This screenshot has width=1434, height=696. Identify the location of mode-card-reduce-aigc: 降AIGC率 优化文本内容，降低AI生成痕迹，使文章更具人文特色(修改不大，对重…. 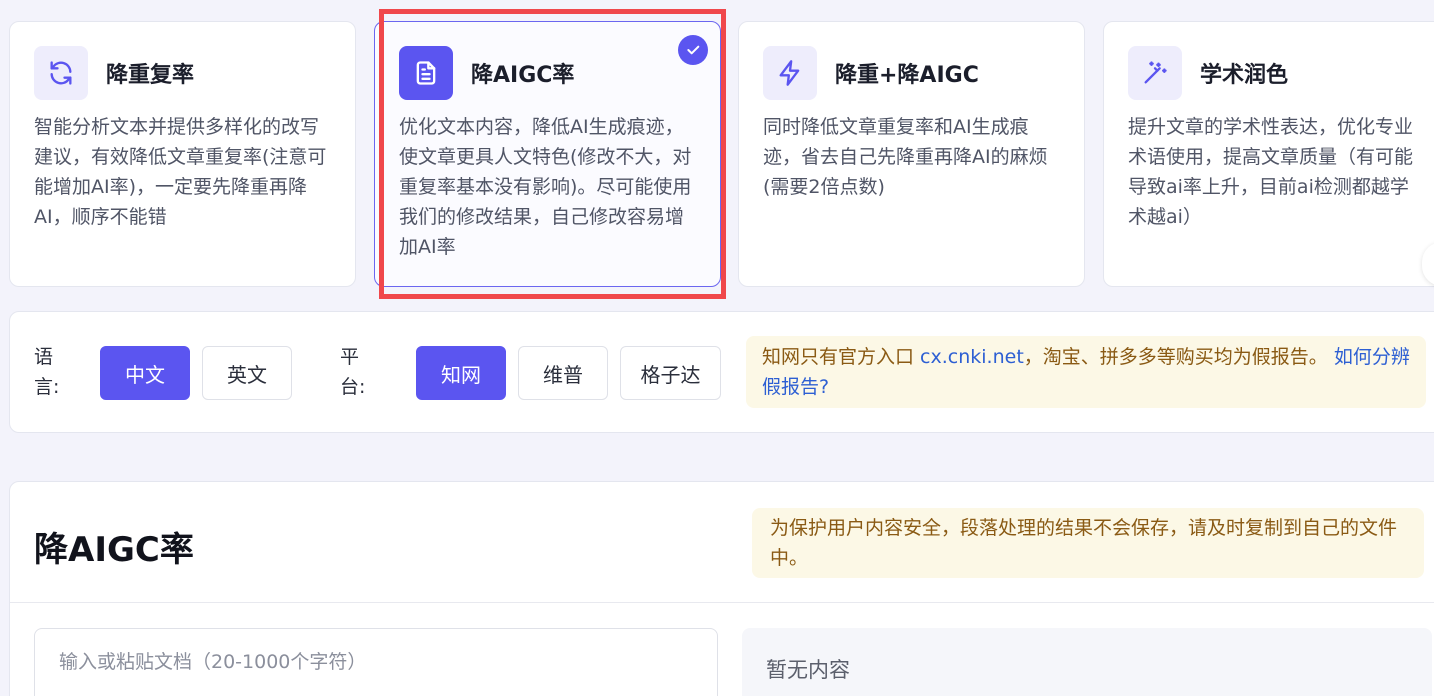
(547, 154).